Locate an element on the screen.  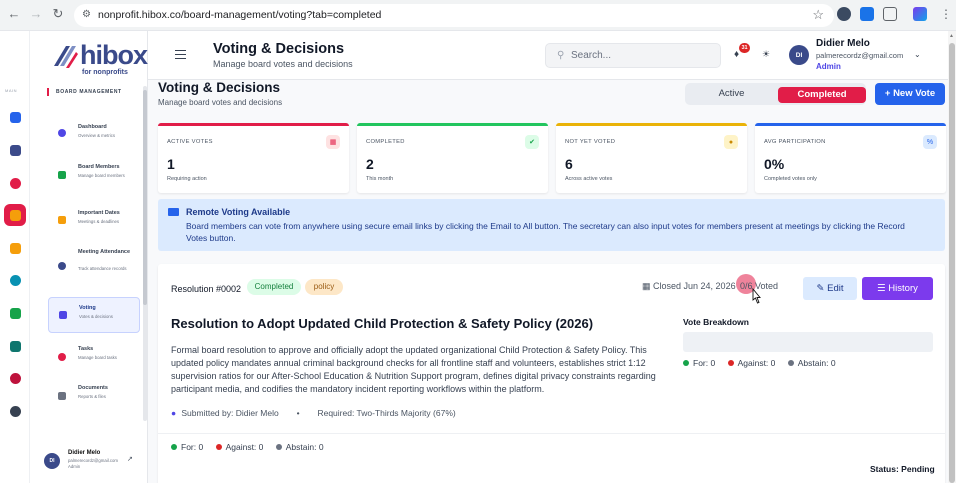
stat-label: AVG PARTICIPATION is located at coordinates (795, 142).